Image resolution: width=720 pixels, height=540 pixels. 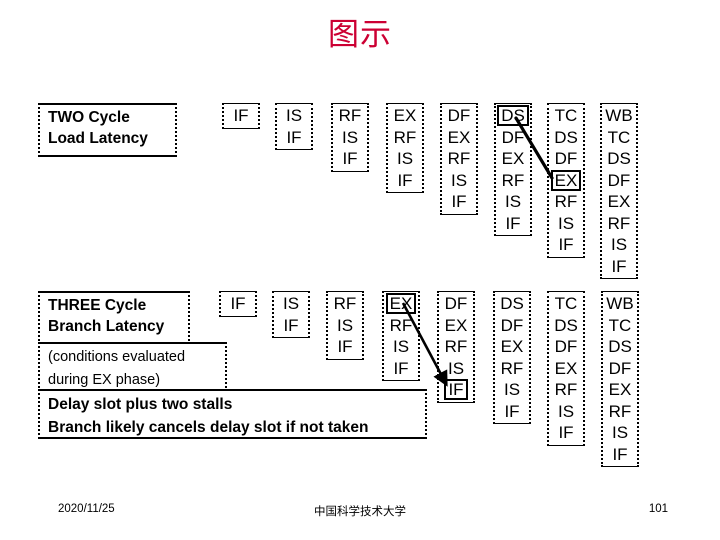 I want to click on pipeline-column-5: DF EX RF IS IF, so click(x=456, y=347).